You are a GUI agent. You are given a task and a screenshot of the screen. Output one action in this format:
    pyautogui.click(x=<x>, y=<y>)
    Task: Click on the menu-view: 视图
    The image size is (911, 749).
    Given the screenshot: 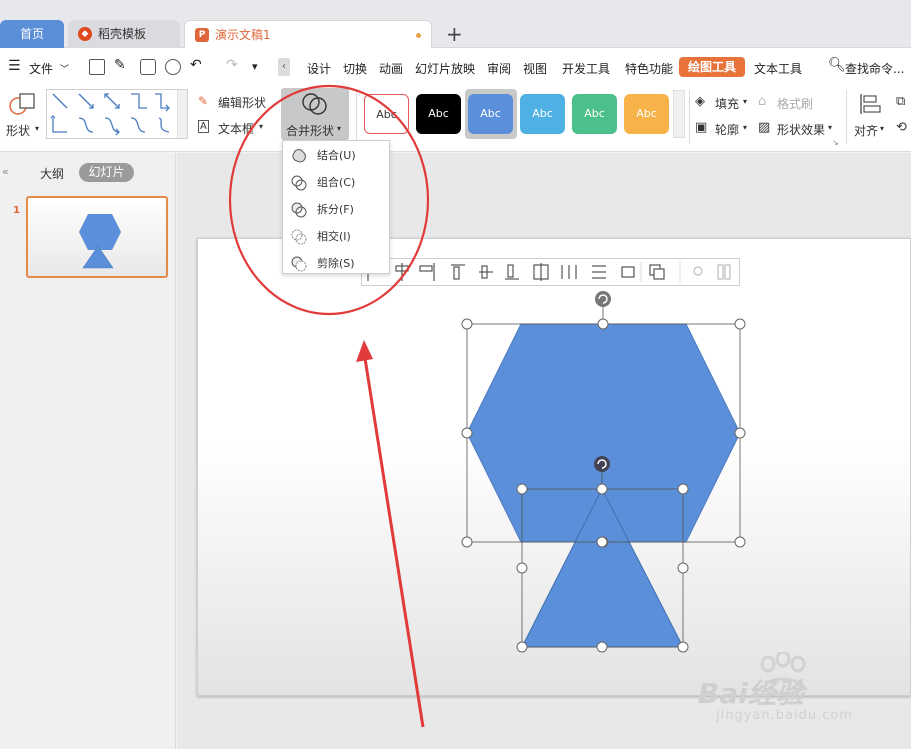 What is the action you would take?
    pyautogui.click(x=535, y=68)
    